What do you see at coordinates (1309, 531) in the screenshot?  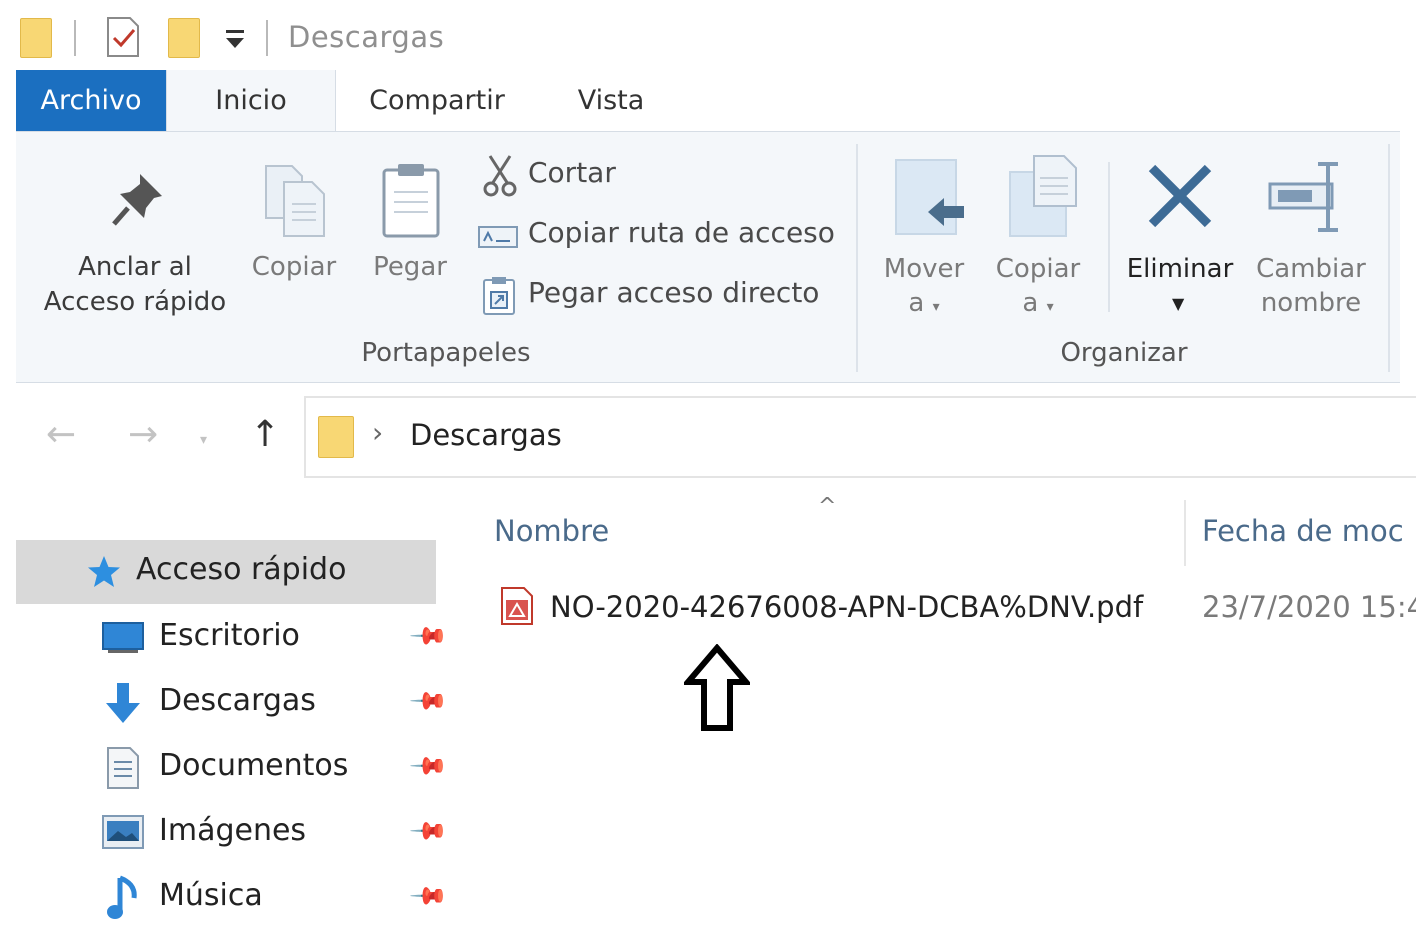 I see `column-header-date: Fecha de moc` at bounding box center [1309, 531].